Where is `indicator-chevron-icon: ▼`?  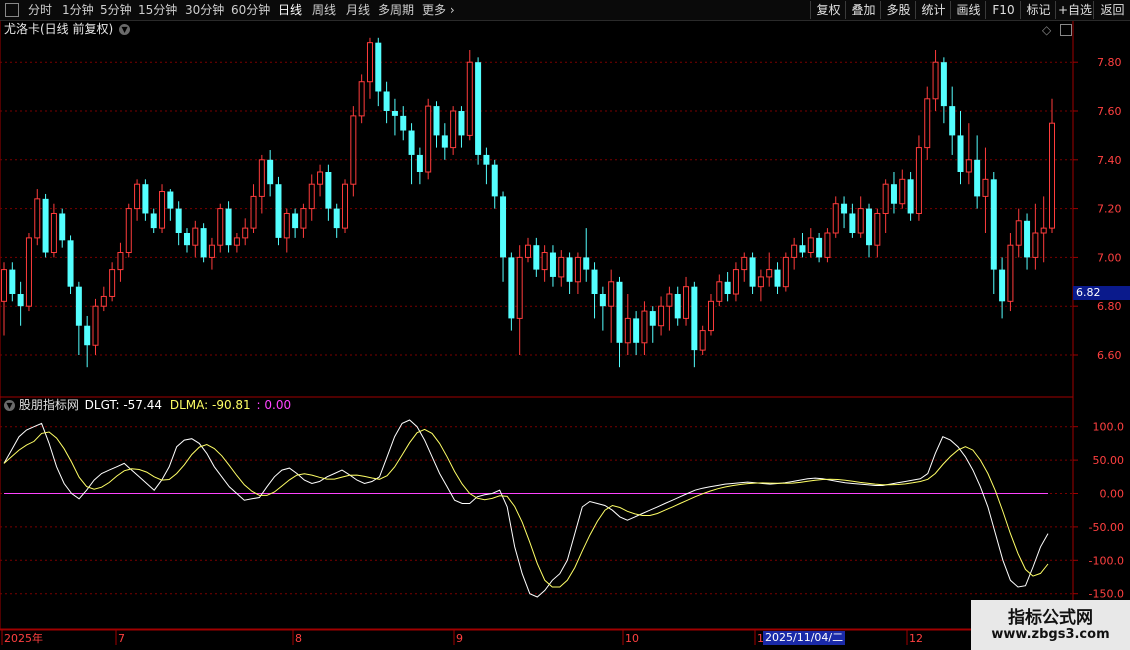
indicator-chevron-icon: ▼ is located at coordinates (9, 405).